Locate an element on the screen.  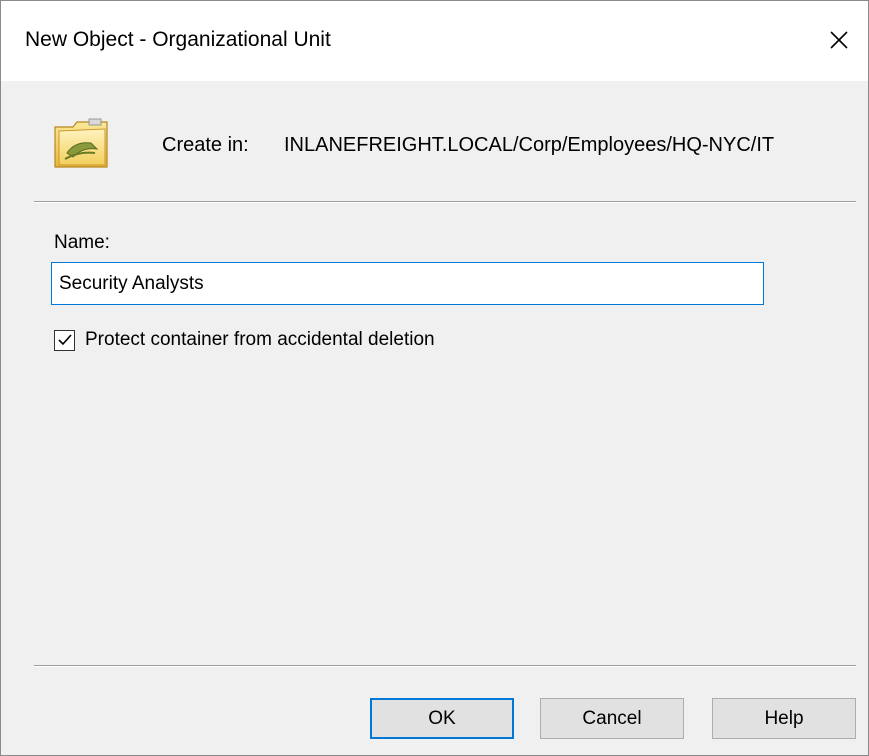
title-bar: New Object - Organizational Unit is located at coordinates (434, 41).